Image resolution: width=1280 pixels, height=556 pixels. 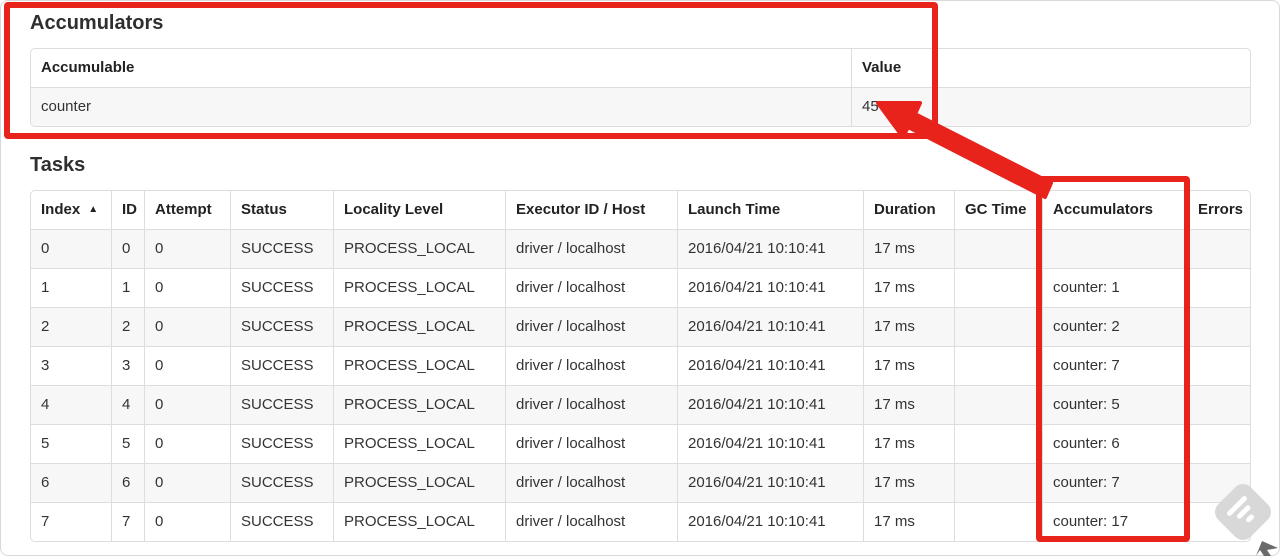 What do you see at coordinates (1267, 548) in the screenshot?
I see `mouse-cursor-icon` at bounding box center [1267, 548].